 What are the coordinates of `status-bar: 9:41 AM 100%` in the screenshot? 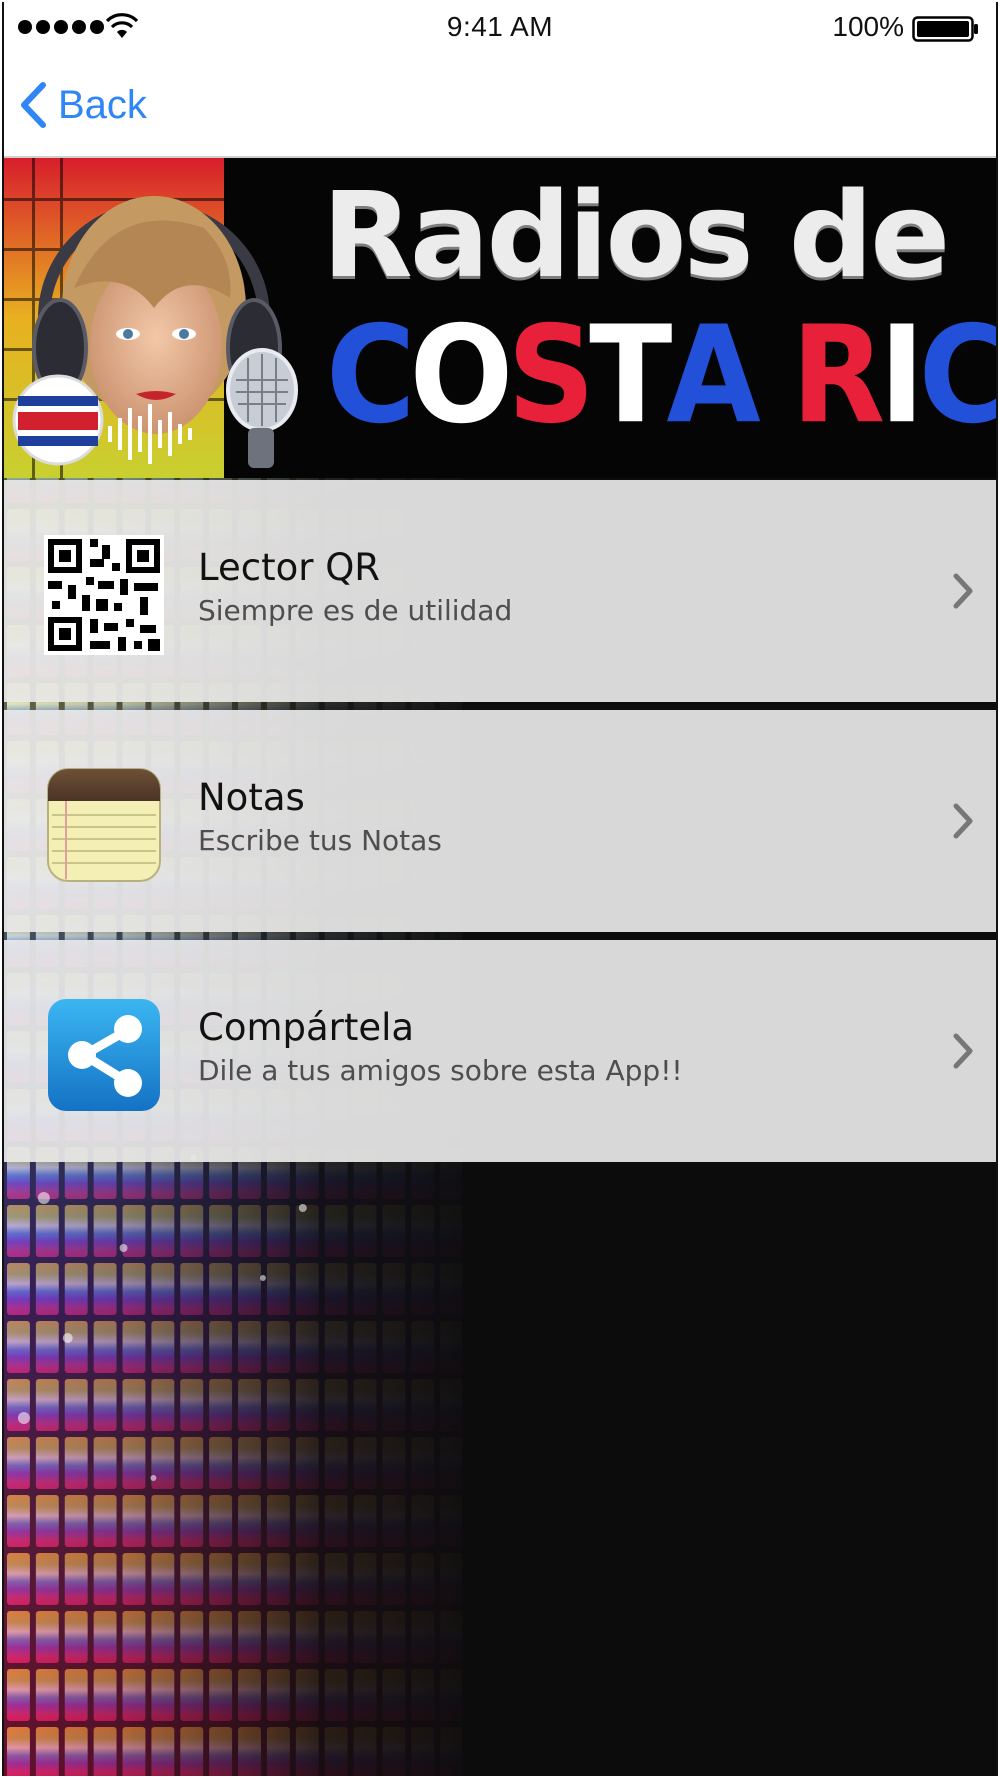 It's located at (500, 28).